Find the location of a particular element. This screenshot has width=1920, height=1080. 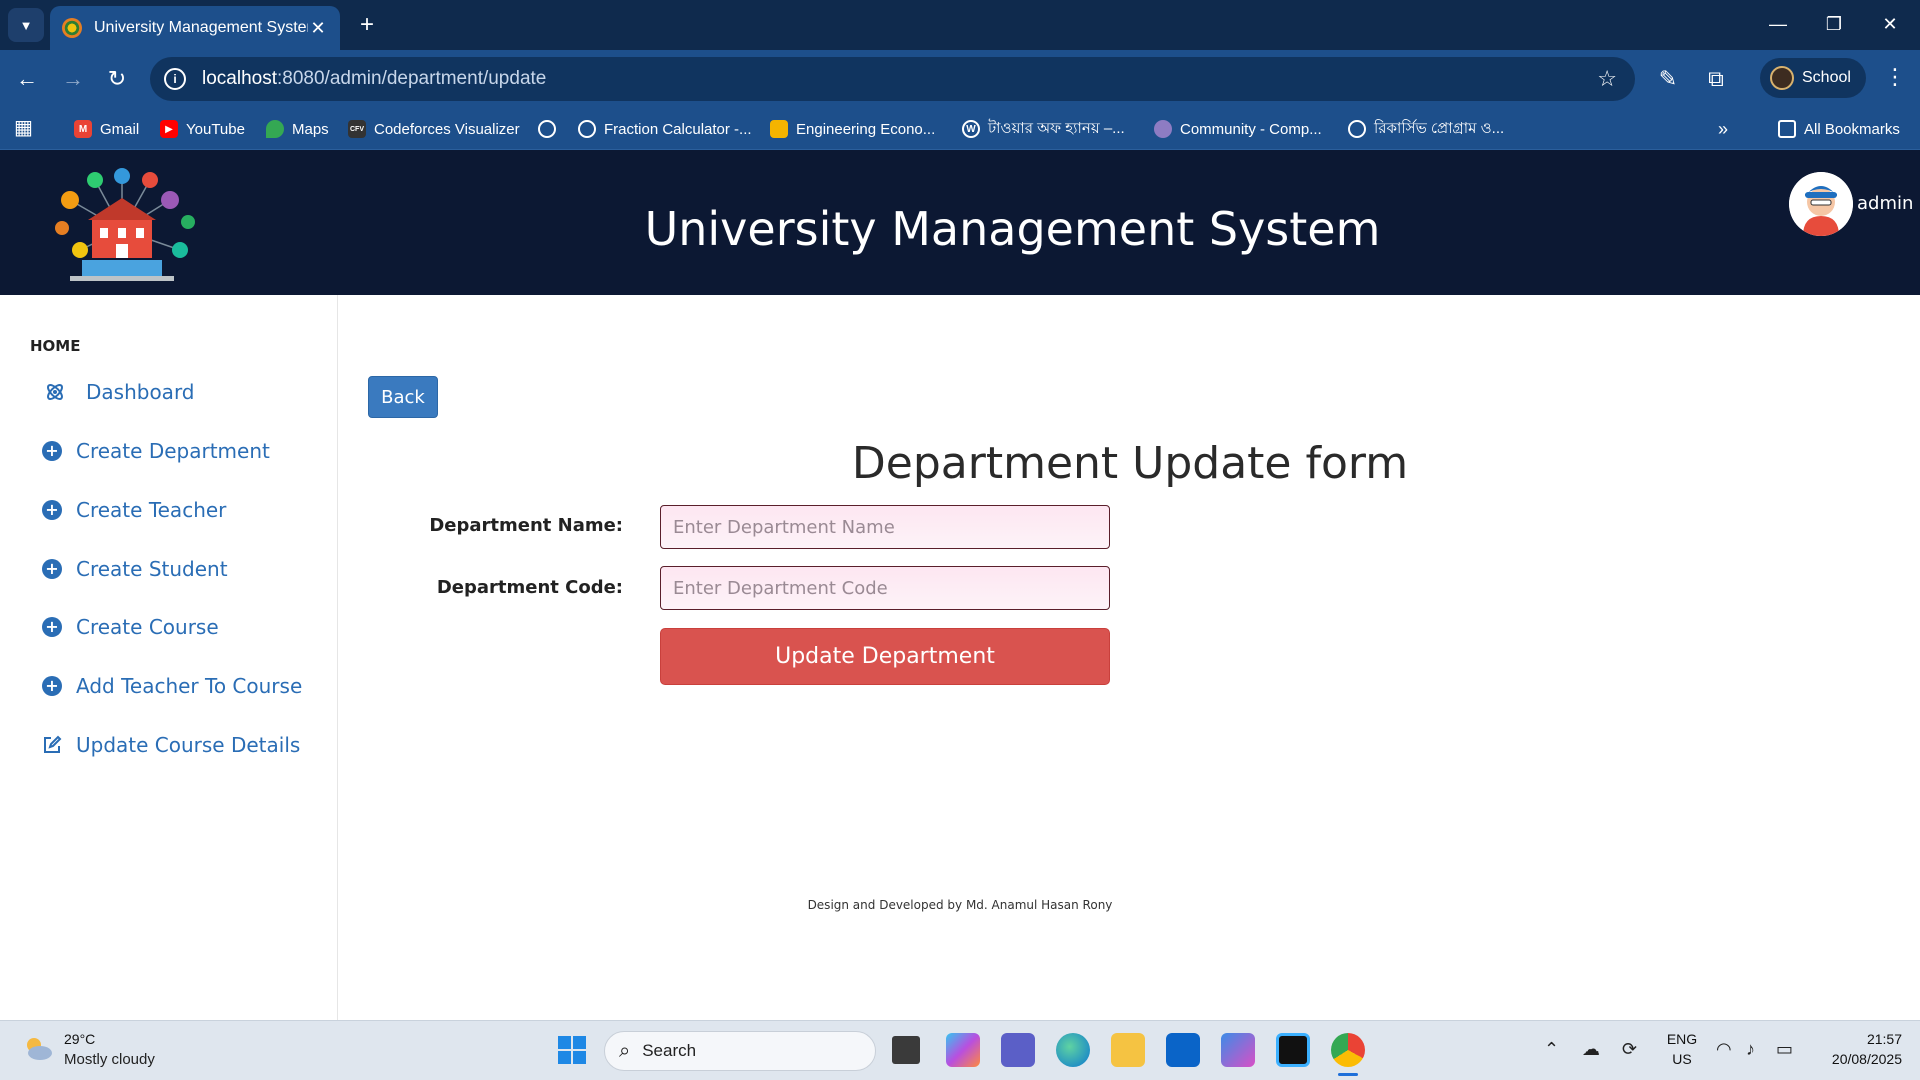

new-tab-button: + is located at coordinates (367, 25).